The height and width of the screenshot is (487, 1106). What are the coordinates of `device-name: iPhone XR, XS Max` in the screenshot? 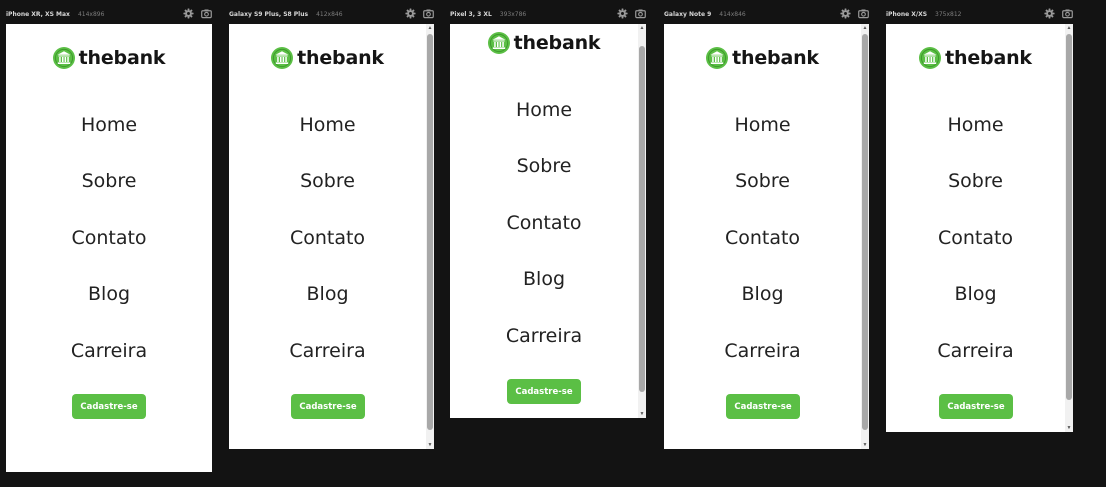 It's located at (38, 14).